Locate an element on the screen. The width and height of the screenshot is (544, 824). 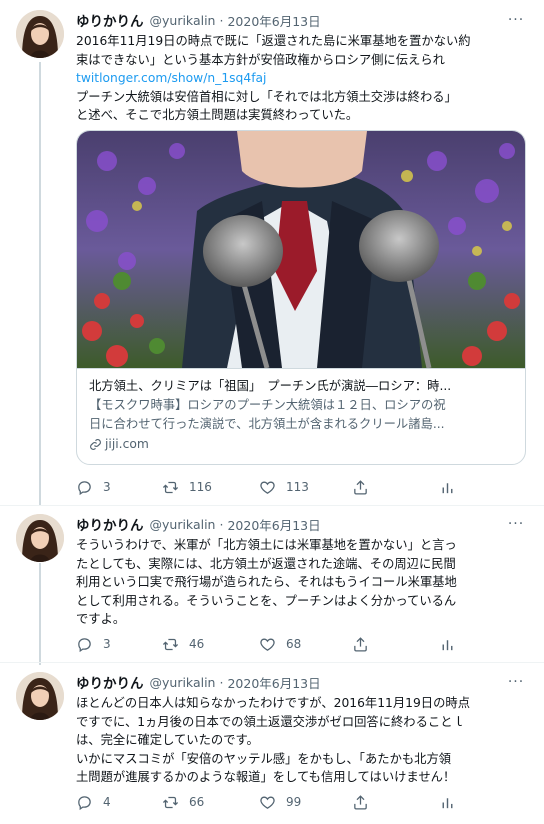
reply-button: 4 is located at coordinates (93, 802).